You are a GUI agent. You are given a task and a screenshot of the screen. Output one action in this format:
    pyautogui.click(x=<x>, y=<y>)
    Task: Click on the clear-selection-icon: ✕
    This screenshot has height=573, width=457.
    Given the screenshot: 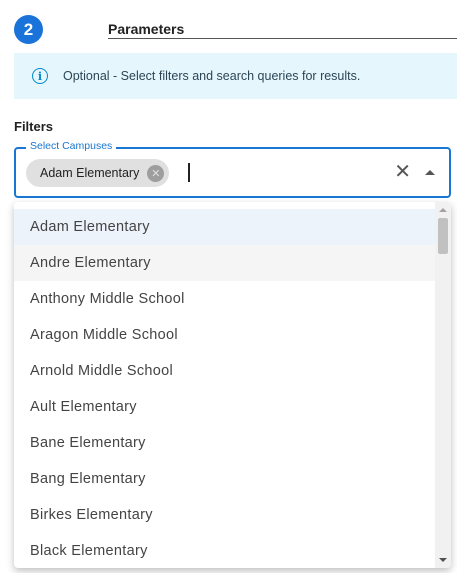 What is the action you would take?
    pyautogui.click(x=402, y=172)
    